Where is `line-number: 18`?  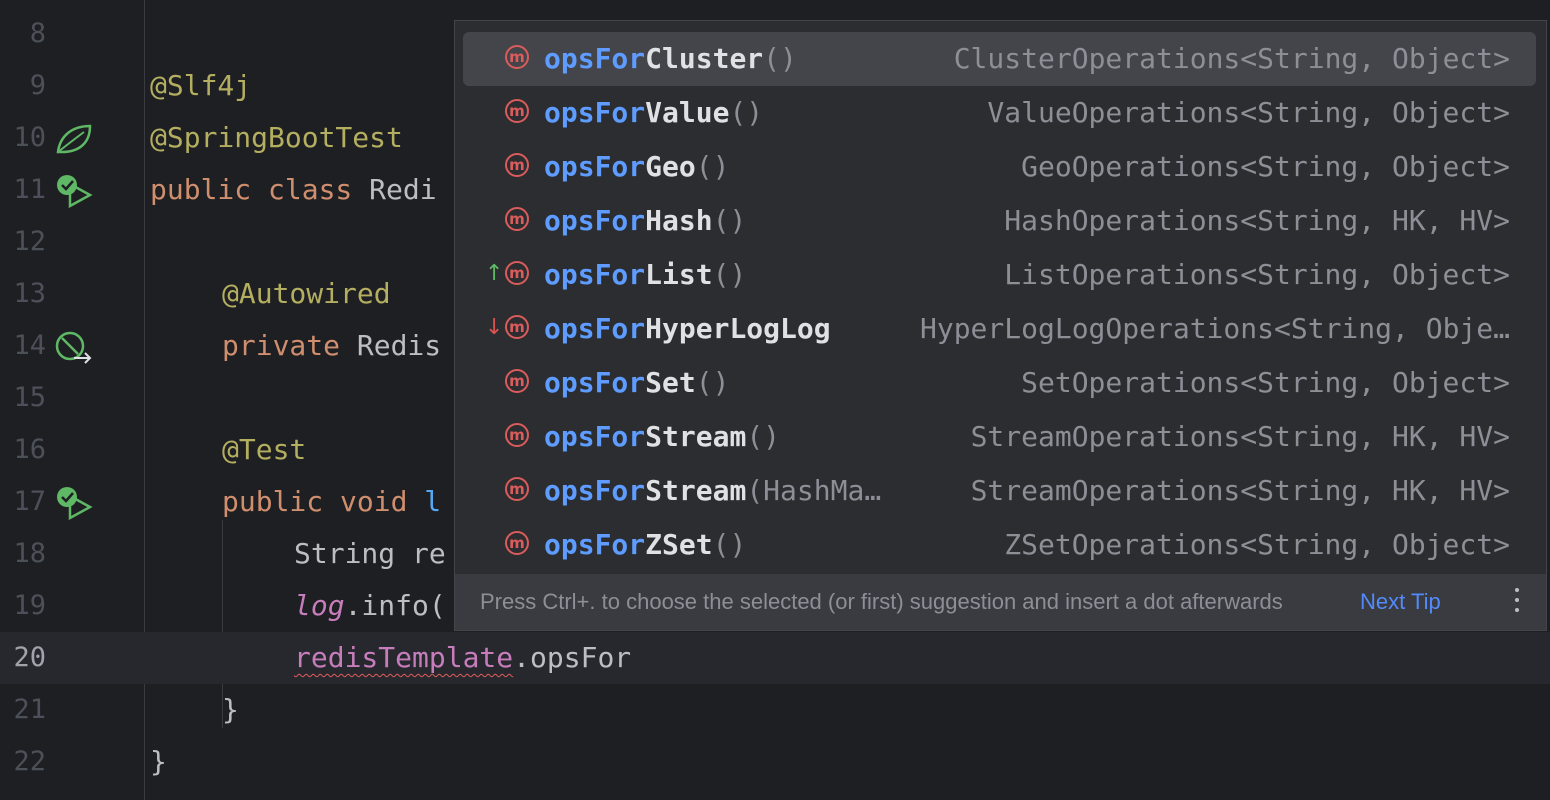
line-number: 18 is located at coordinates (29, 553).